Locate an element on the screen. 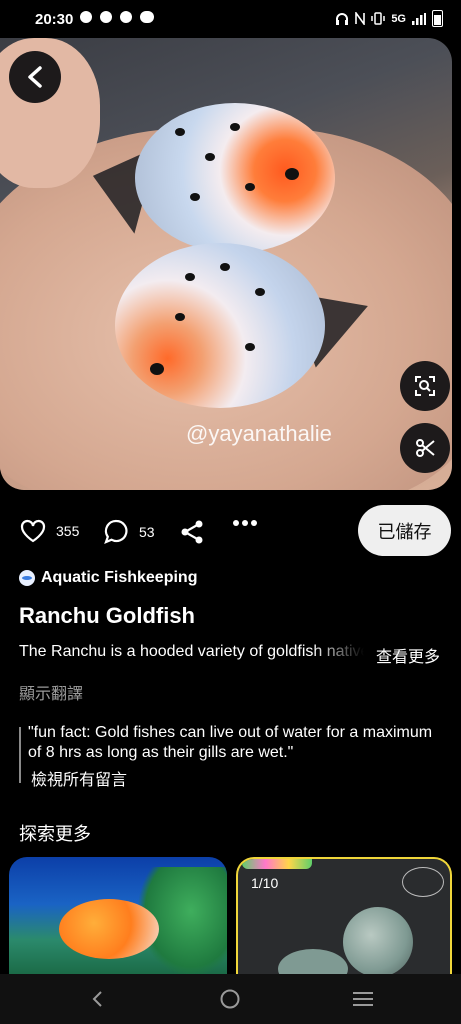 Image resolution: width=461 pixels, height=1024 pixels. share-icon is located at coordinates (192, 532).